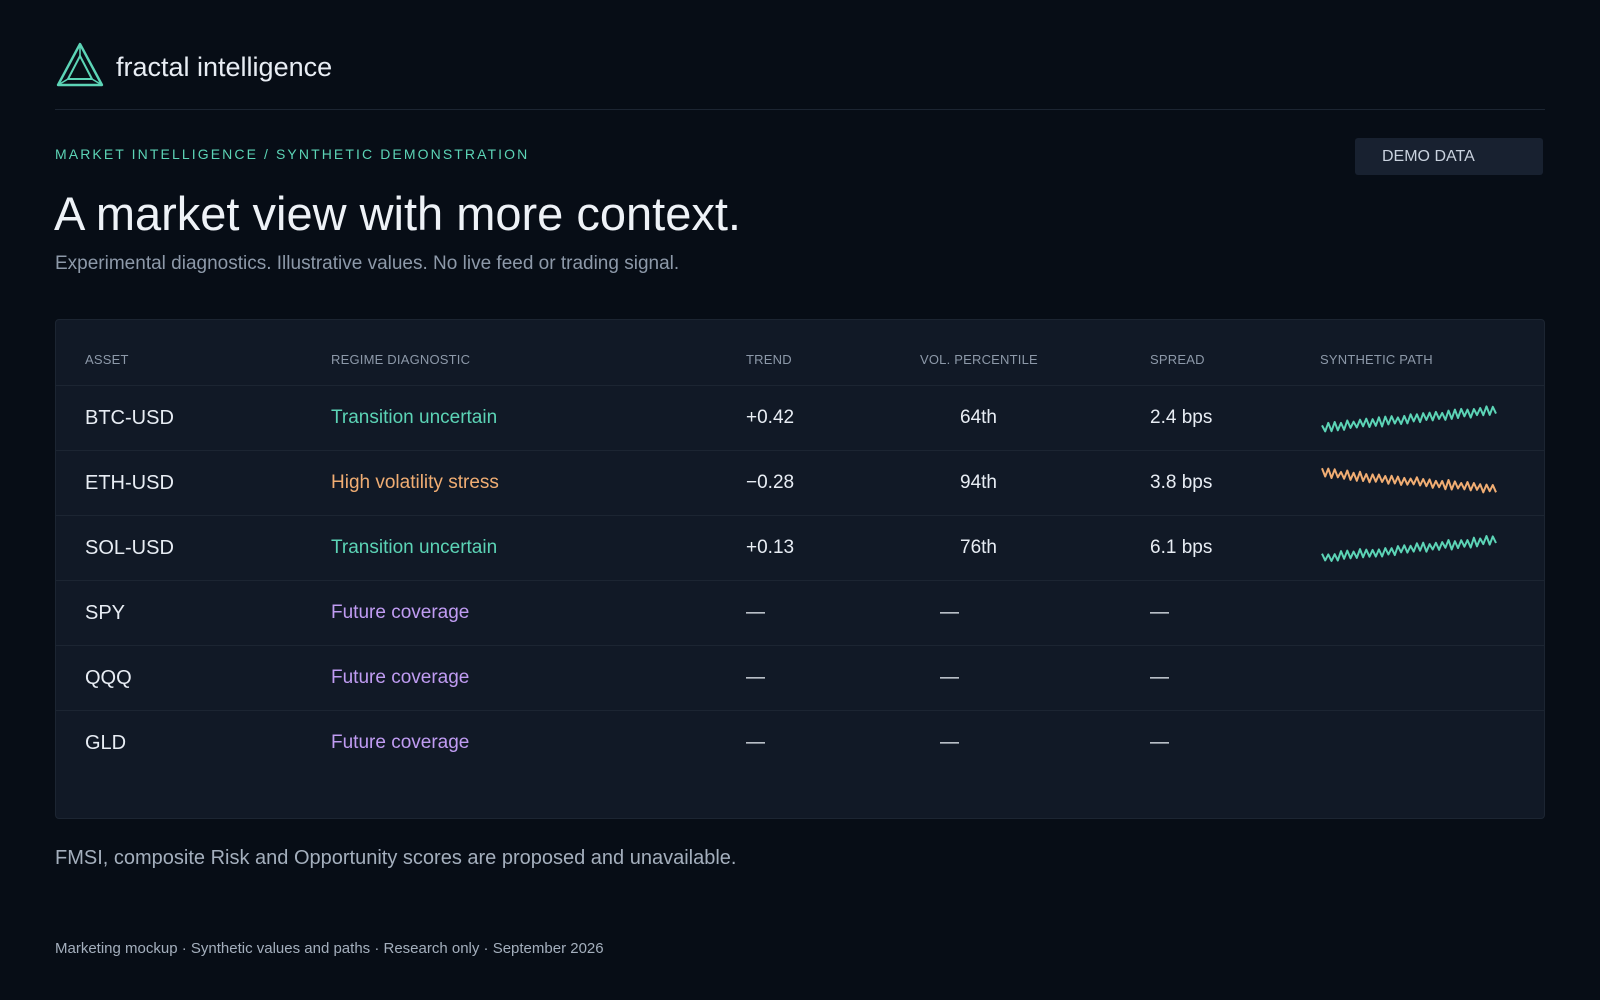 The width and height of the screenshot is (1600, 1000). Describe the element at coordinates (770, 417) in the screenshot. I see `trend-cell: +0.42` at that location.